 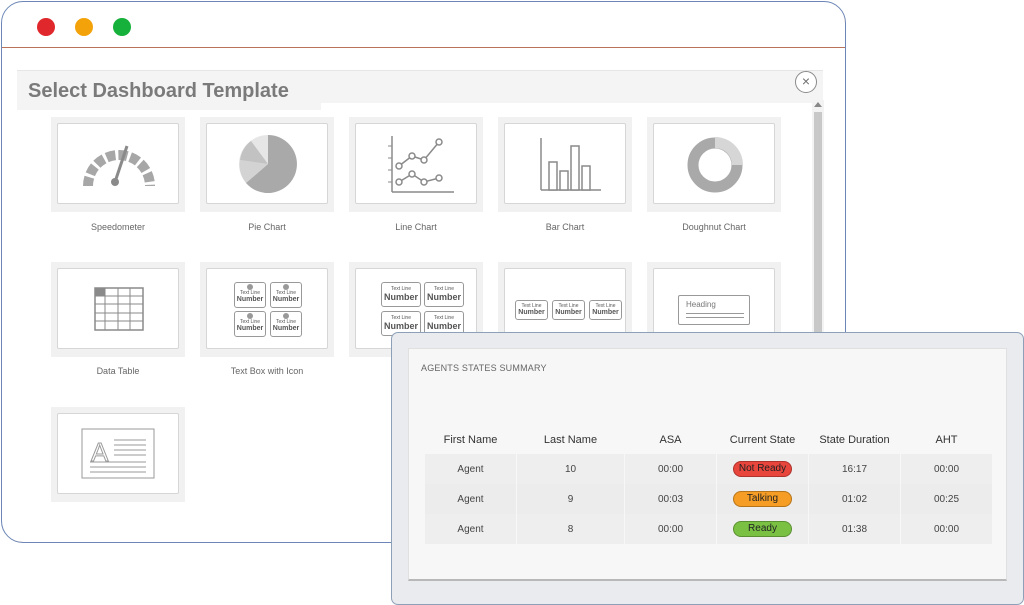 I want to click on title-bar, so click(x=423, y=25).